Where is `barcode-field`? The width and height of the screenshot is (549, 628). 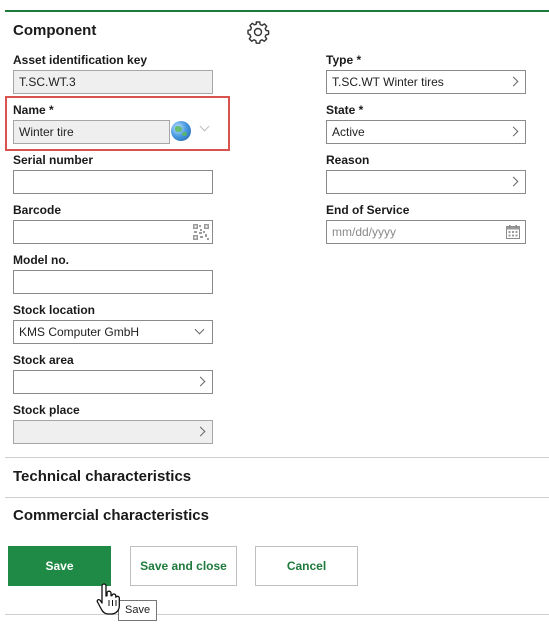
barcode-field is located at coordinates (113, 232).